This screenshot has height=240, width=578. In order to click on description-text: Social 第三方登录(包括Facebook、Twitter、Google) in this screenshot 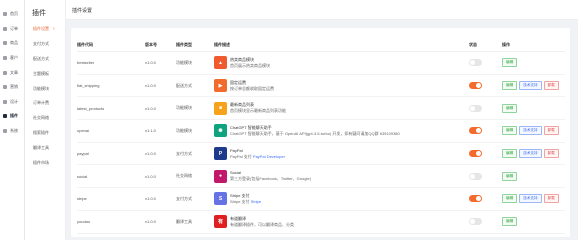, I will do `click(270, 176)`.